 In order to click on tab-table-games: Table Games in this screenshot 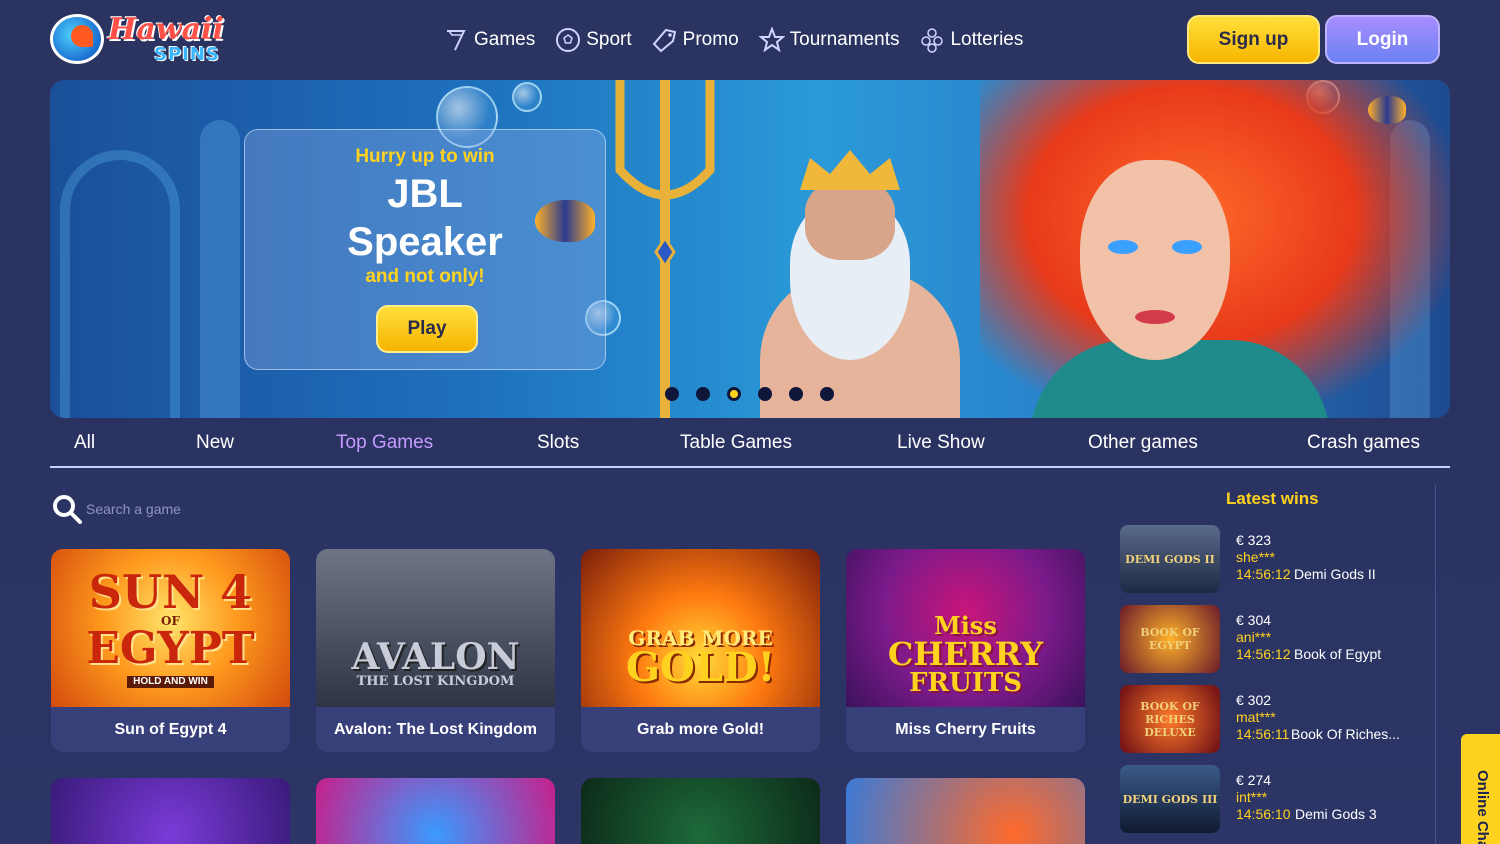, I will do `click(736, 443)`.